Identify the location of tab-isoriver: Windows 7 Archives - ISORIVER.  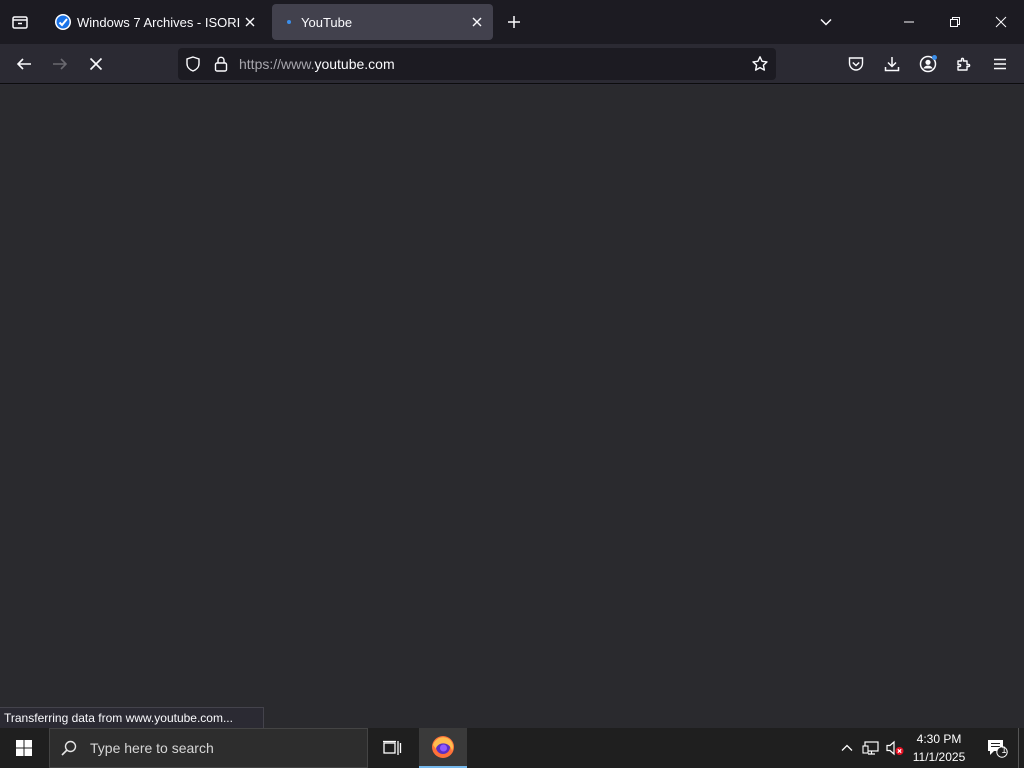
(156, 22).